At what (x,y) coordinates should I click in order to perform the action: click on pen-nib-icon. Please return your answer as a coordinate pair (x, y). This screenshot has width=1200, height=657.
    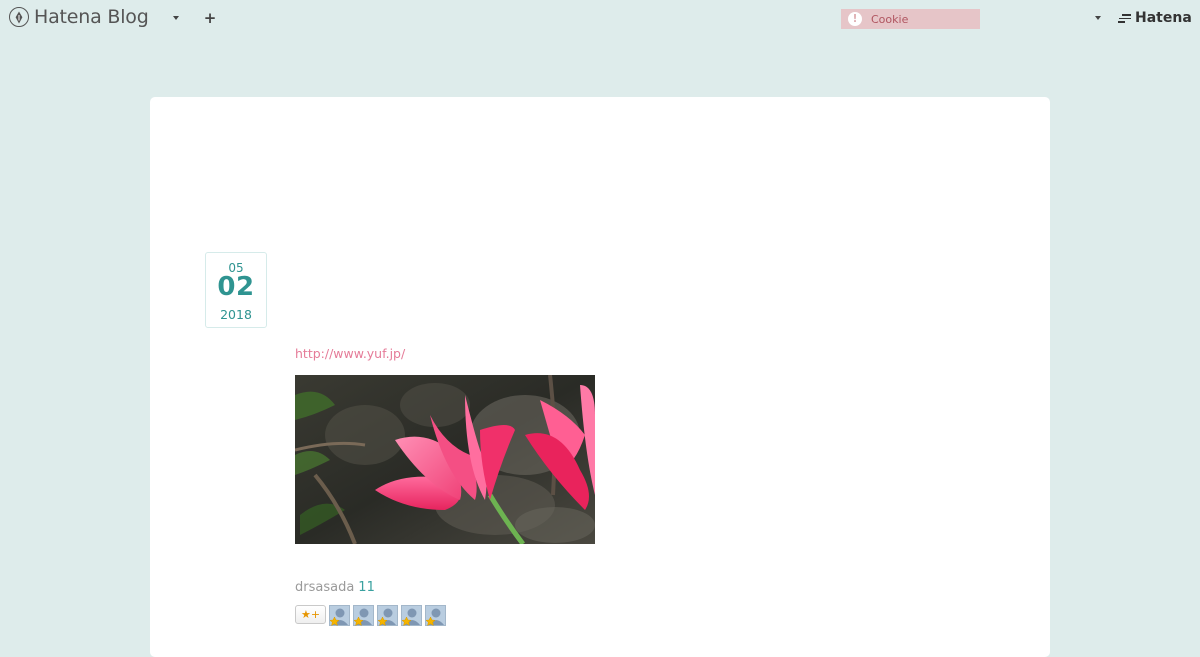
    Looking at the image, I should click on (19, 17).